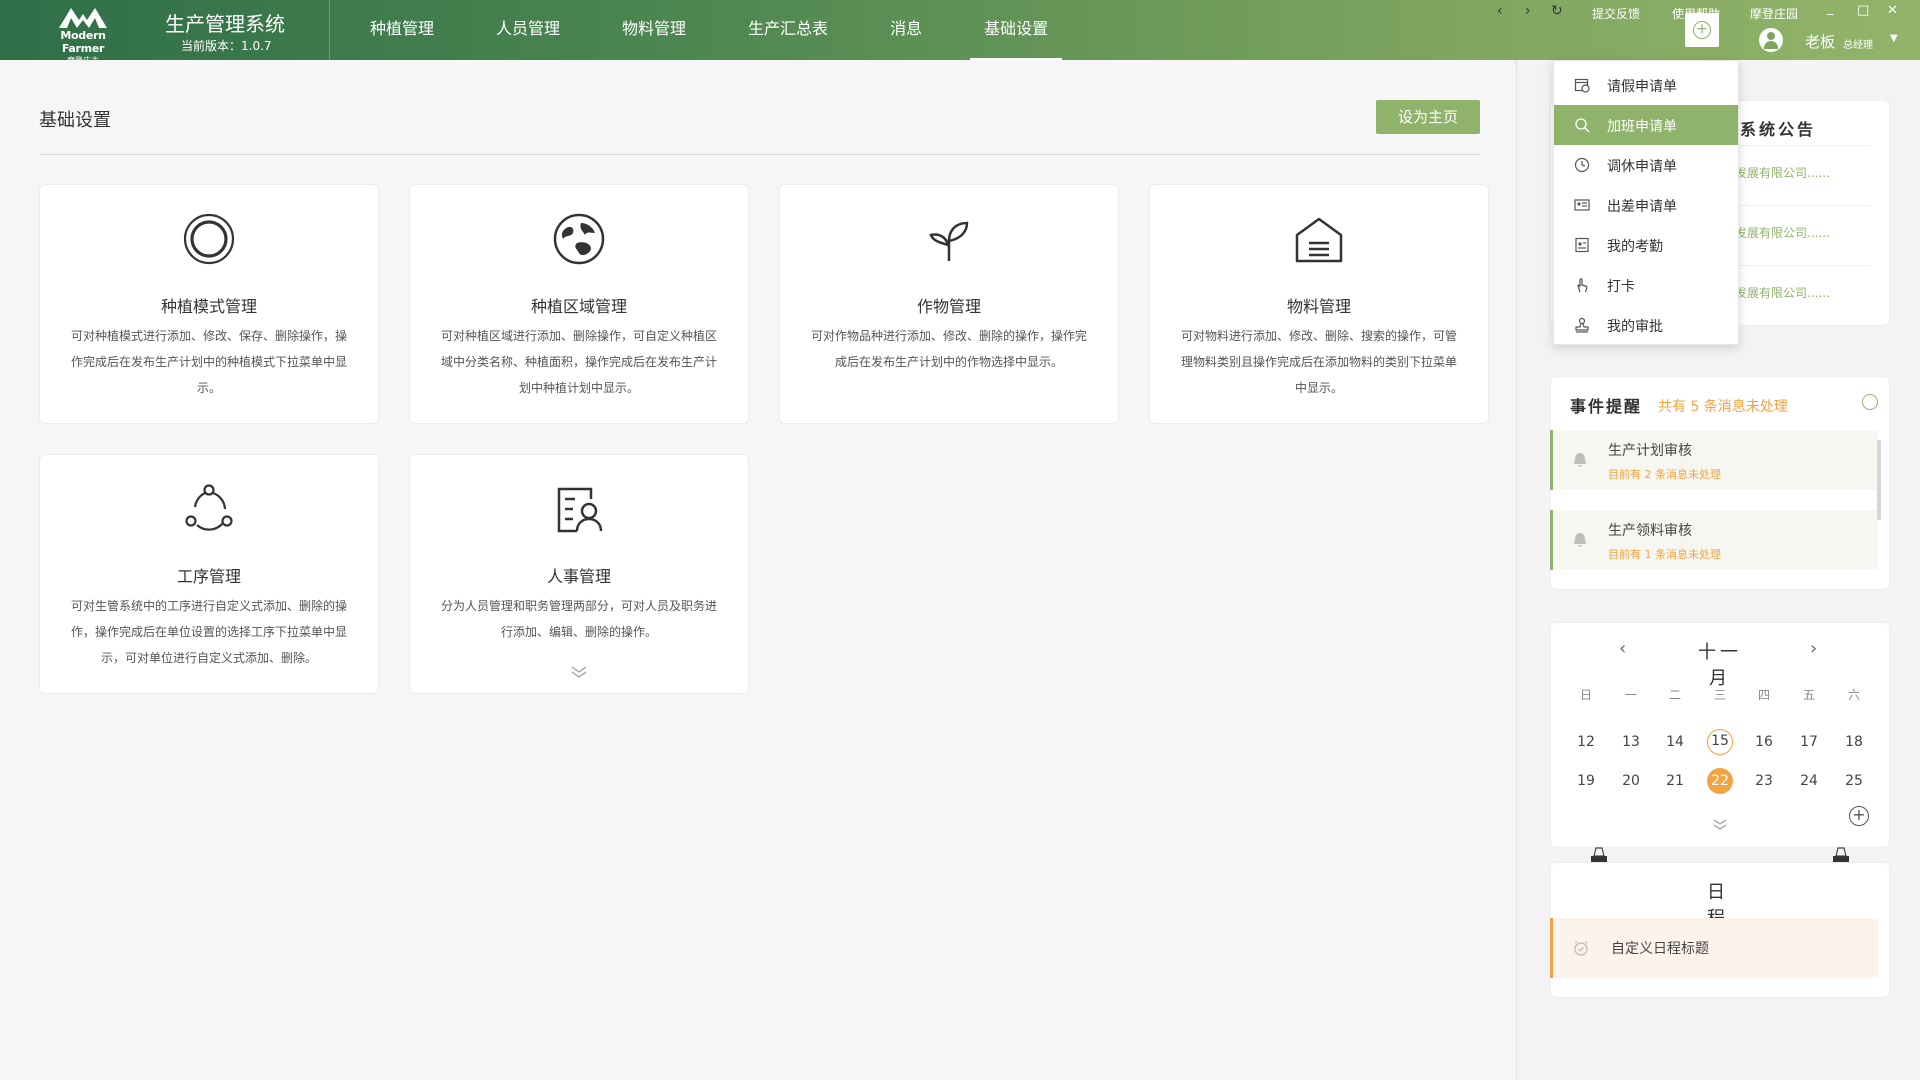 The width and height of the screenshot is (1920, 1080). Describe the element at coordinates (1664, 474) in the screenshot. I see `event-item-status: 目前有 2 条消息未处理` at that location.